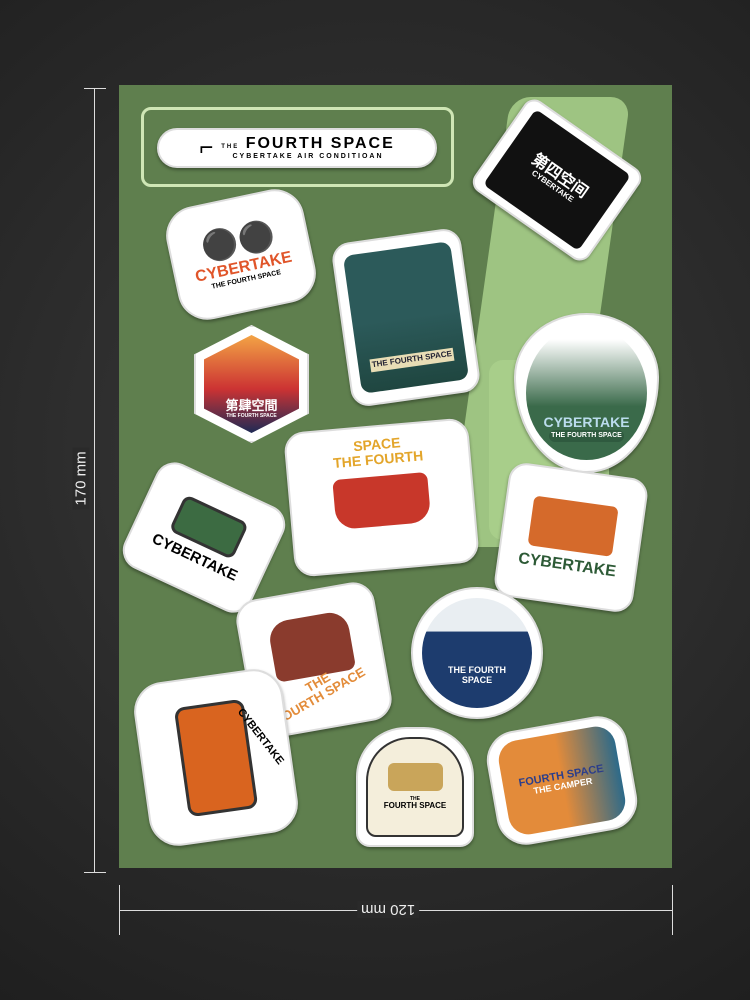  I want to click on width-label: 120 mm, so click(388, 909).